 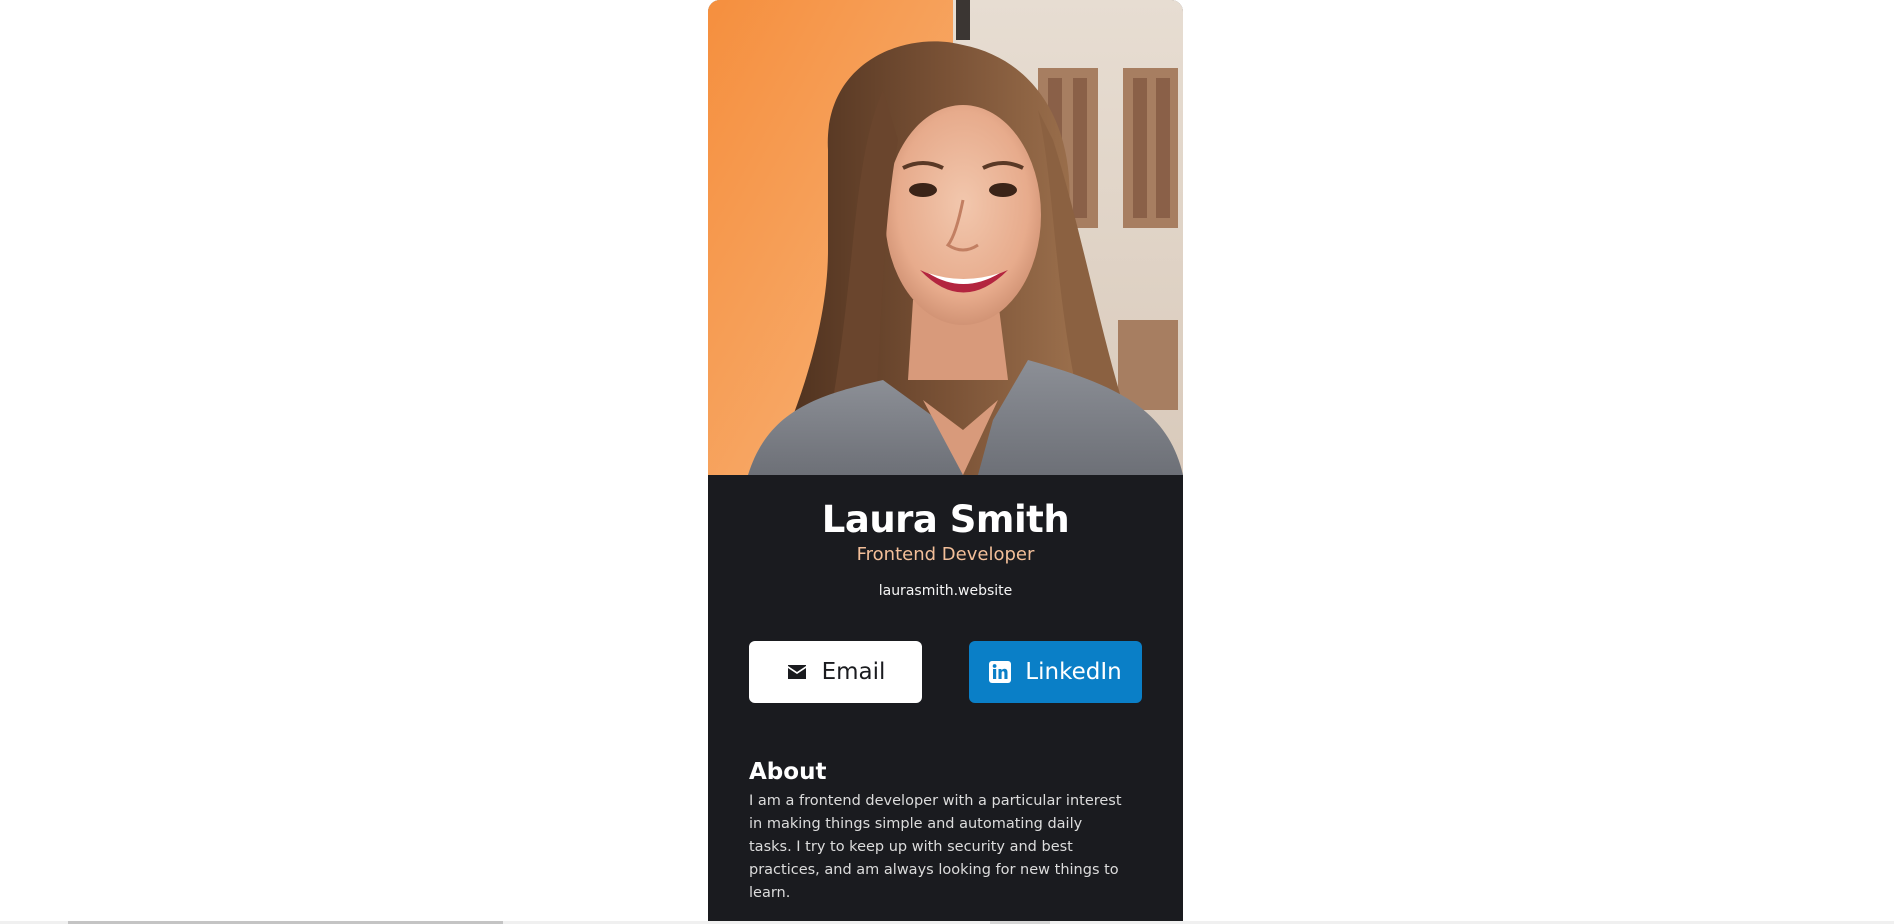 I want to click on envelope-icon, so click(x=797, y=672).